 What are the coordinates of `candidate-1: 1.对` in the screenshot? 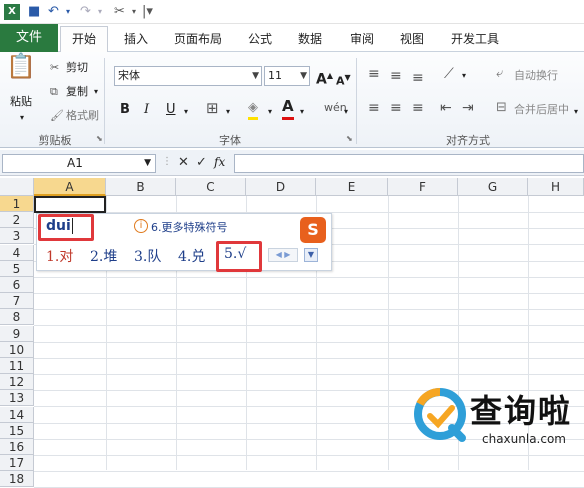 It's located at (59, 256).